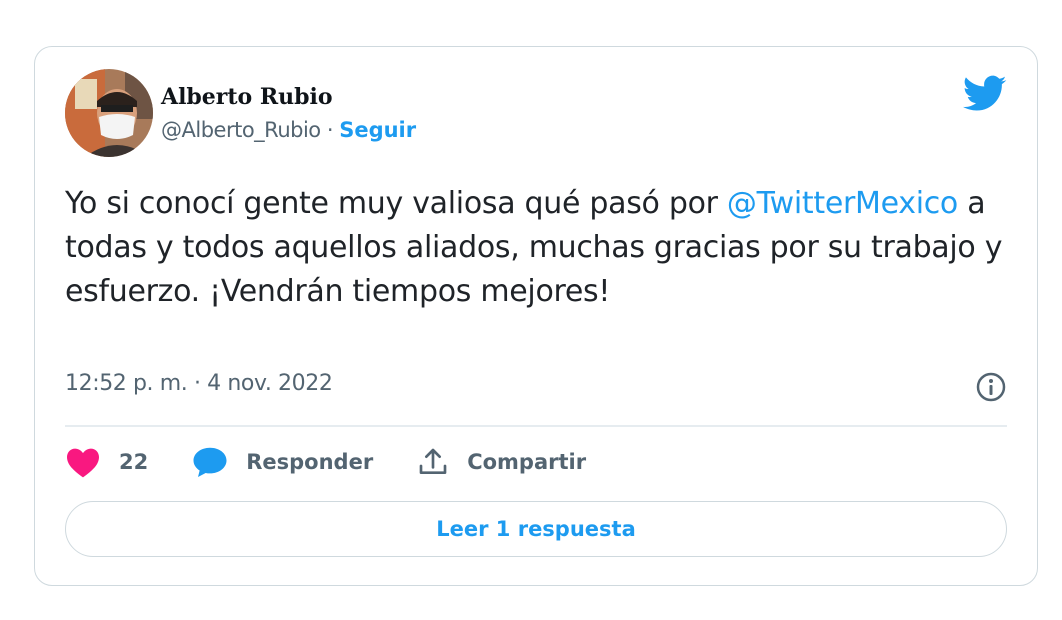  What do you see at coordinates (377, 130) in the screenshot?
I see `follow-button: Seguir` at bounding box center [377, 130].